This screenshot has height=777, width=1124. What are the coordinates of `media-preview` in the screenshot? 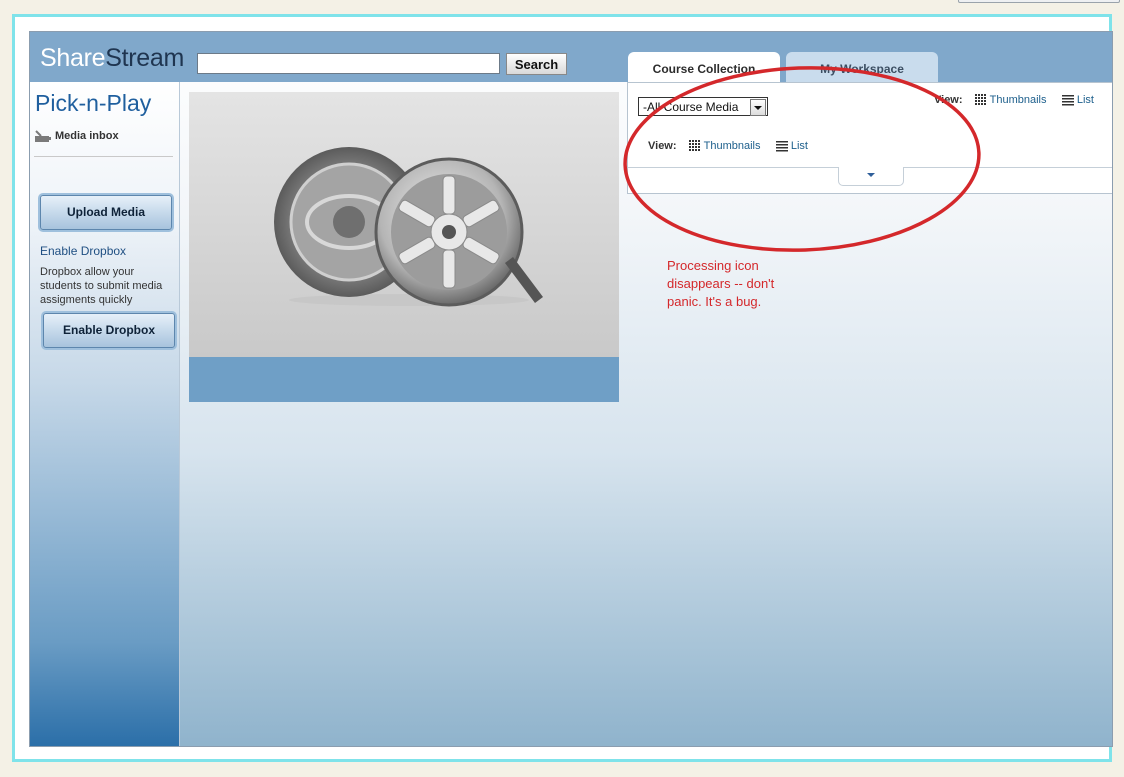 It's located at (404, 224).